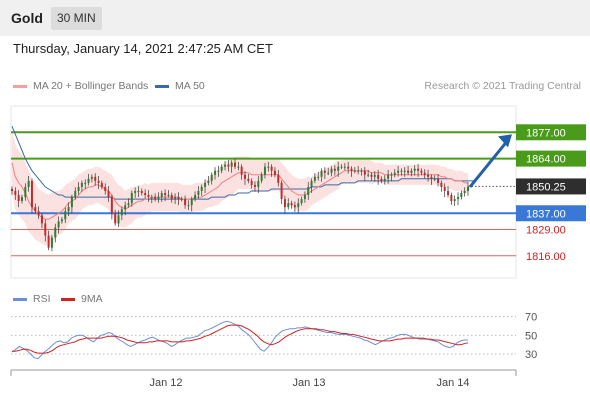 This screenshot has width=590, height=400. Describe the element at coordinates (546, 214) in the screenshot. I see `price-label-pivot: 1837.00` at that location.